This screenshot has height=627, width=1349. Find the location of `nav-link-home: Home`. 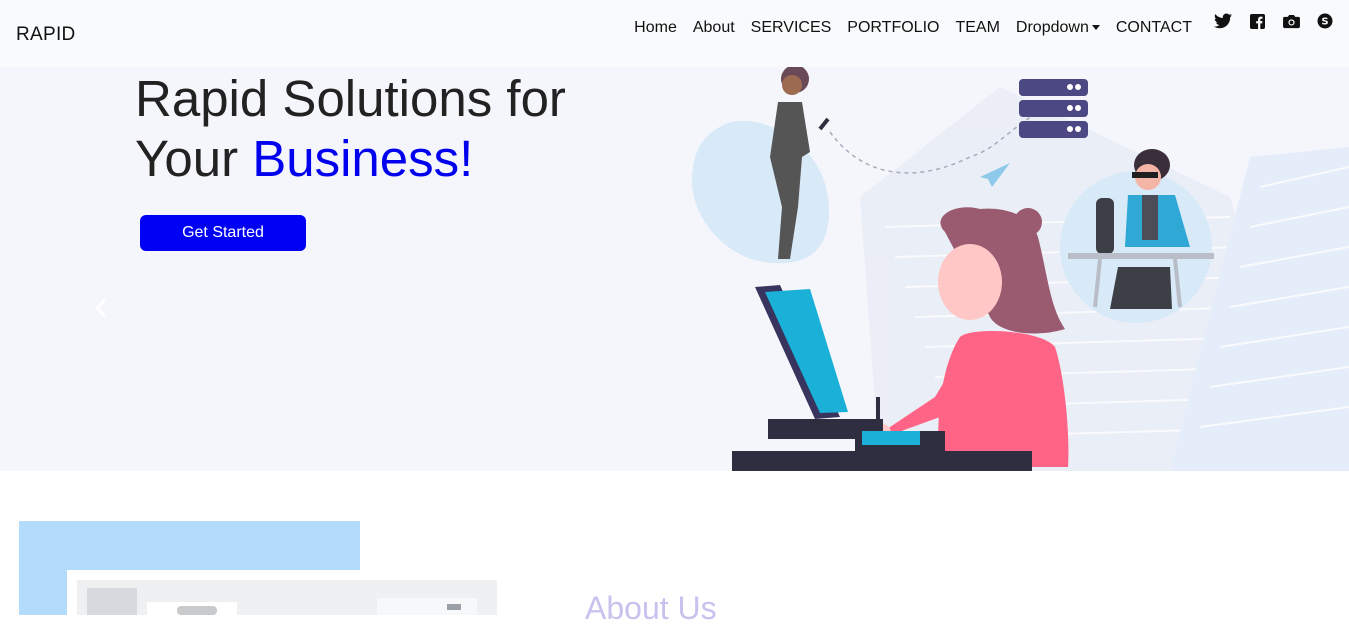

nav-link-home: Home is located at coordinates (655, 28).